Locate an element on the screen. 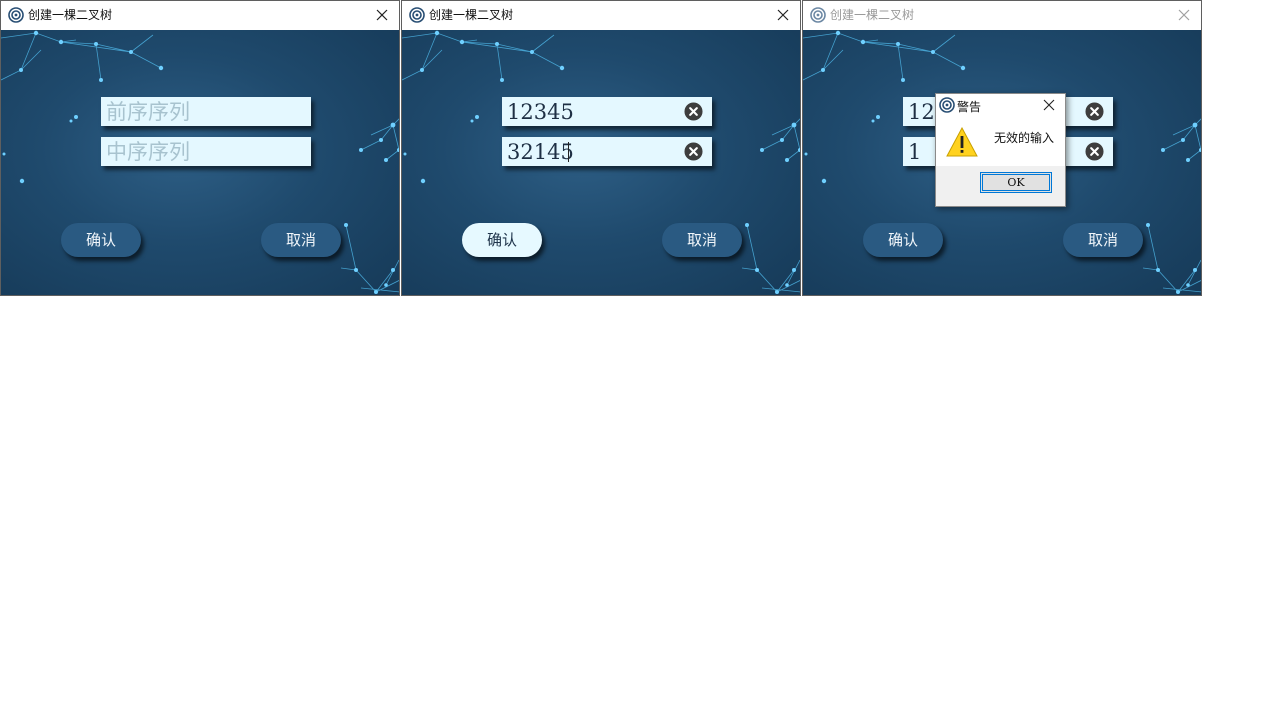 This screenshot has width=1280, height=720. ok-button: OK is located at coordinates (1016, 182).